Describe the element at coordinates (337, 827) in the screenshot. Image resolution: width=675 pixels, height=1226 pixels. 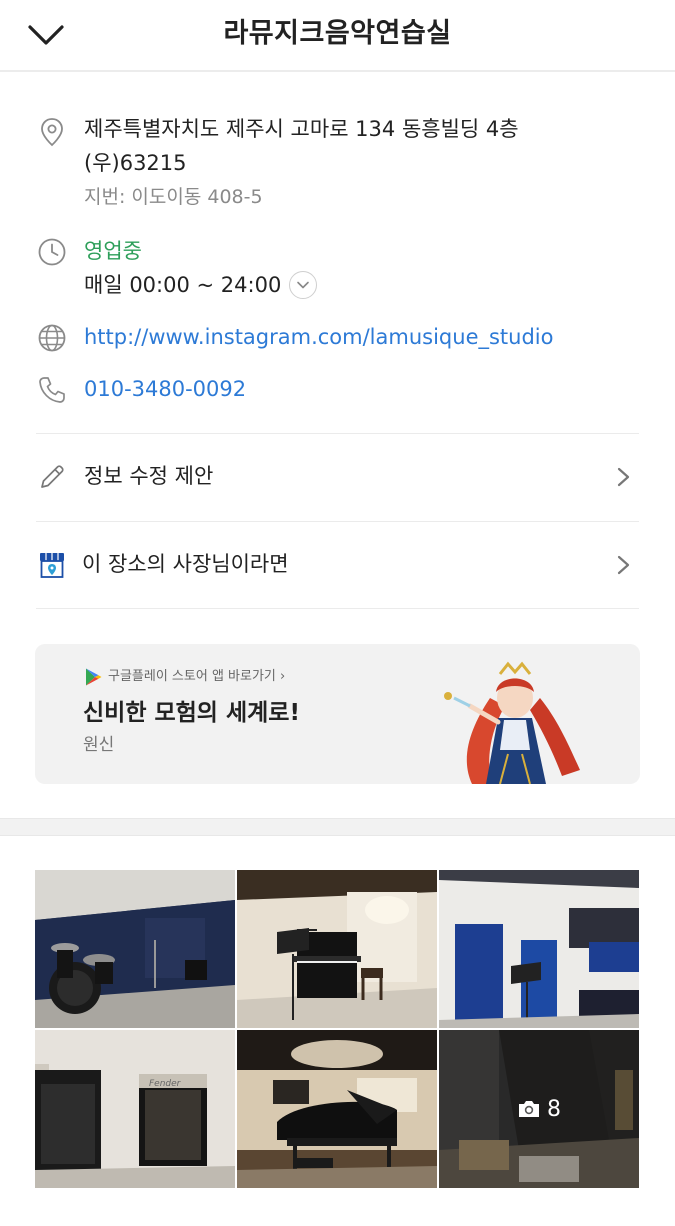
I see `section-separator` at that location.